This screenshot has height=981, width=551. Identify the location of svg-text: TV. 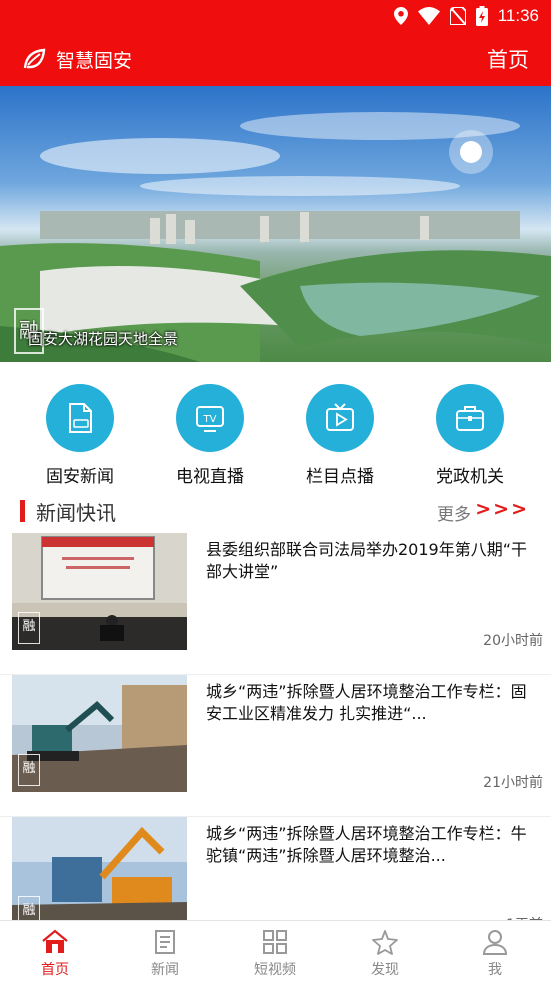
(210, 419).